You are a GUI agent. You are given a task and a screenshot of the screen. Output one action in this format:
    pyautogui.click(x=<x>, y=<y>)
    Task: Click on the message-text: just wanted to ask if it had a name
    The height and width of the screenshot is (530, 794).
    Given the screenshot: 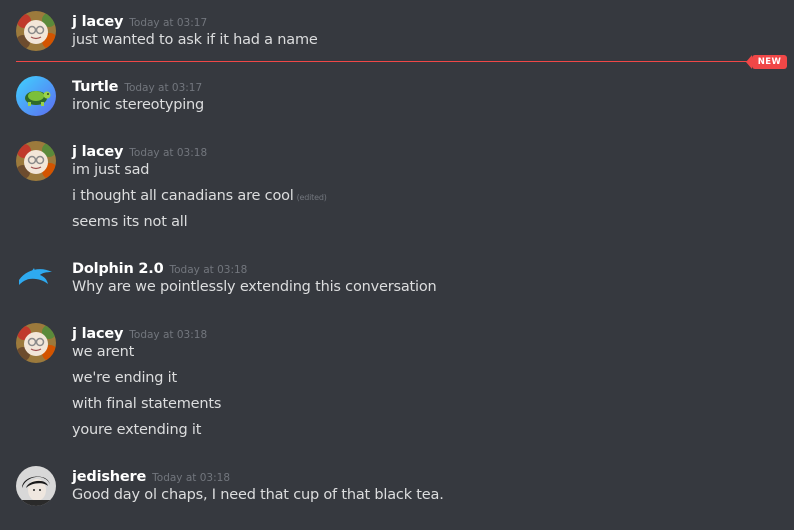 What is the action you would take?
    pyautogui.click(x=195, y=40)
    